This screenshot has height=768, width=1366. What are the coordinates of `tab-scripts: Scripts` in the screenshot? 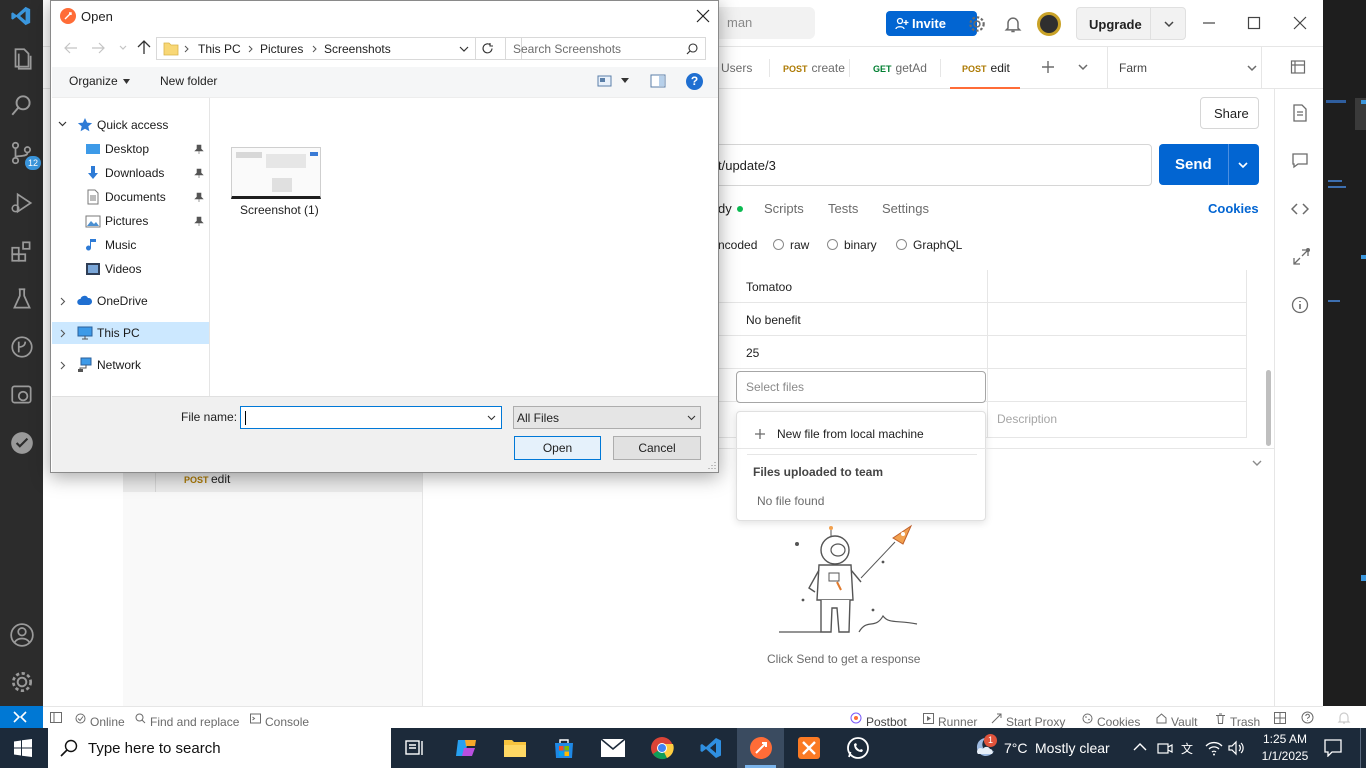 It's located at (784, 208).